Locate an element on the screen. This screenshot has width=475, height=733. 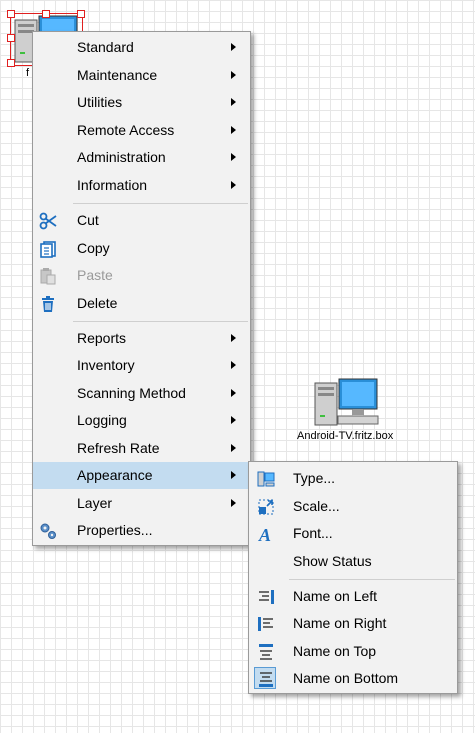
align-bottom-icon is located at coordinates (266, 679).